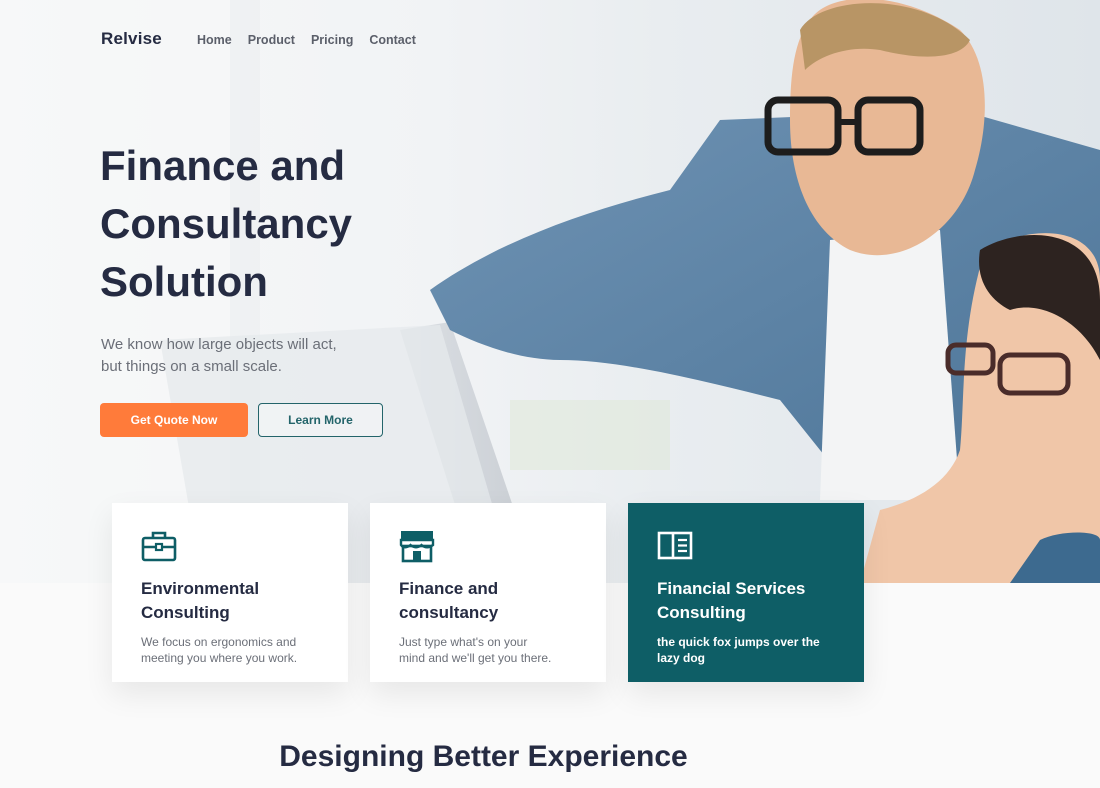  I want to click on card-description: the quick fox jumps over the lazy dog, so click(746, 650).